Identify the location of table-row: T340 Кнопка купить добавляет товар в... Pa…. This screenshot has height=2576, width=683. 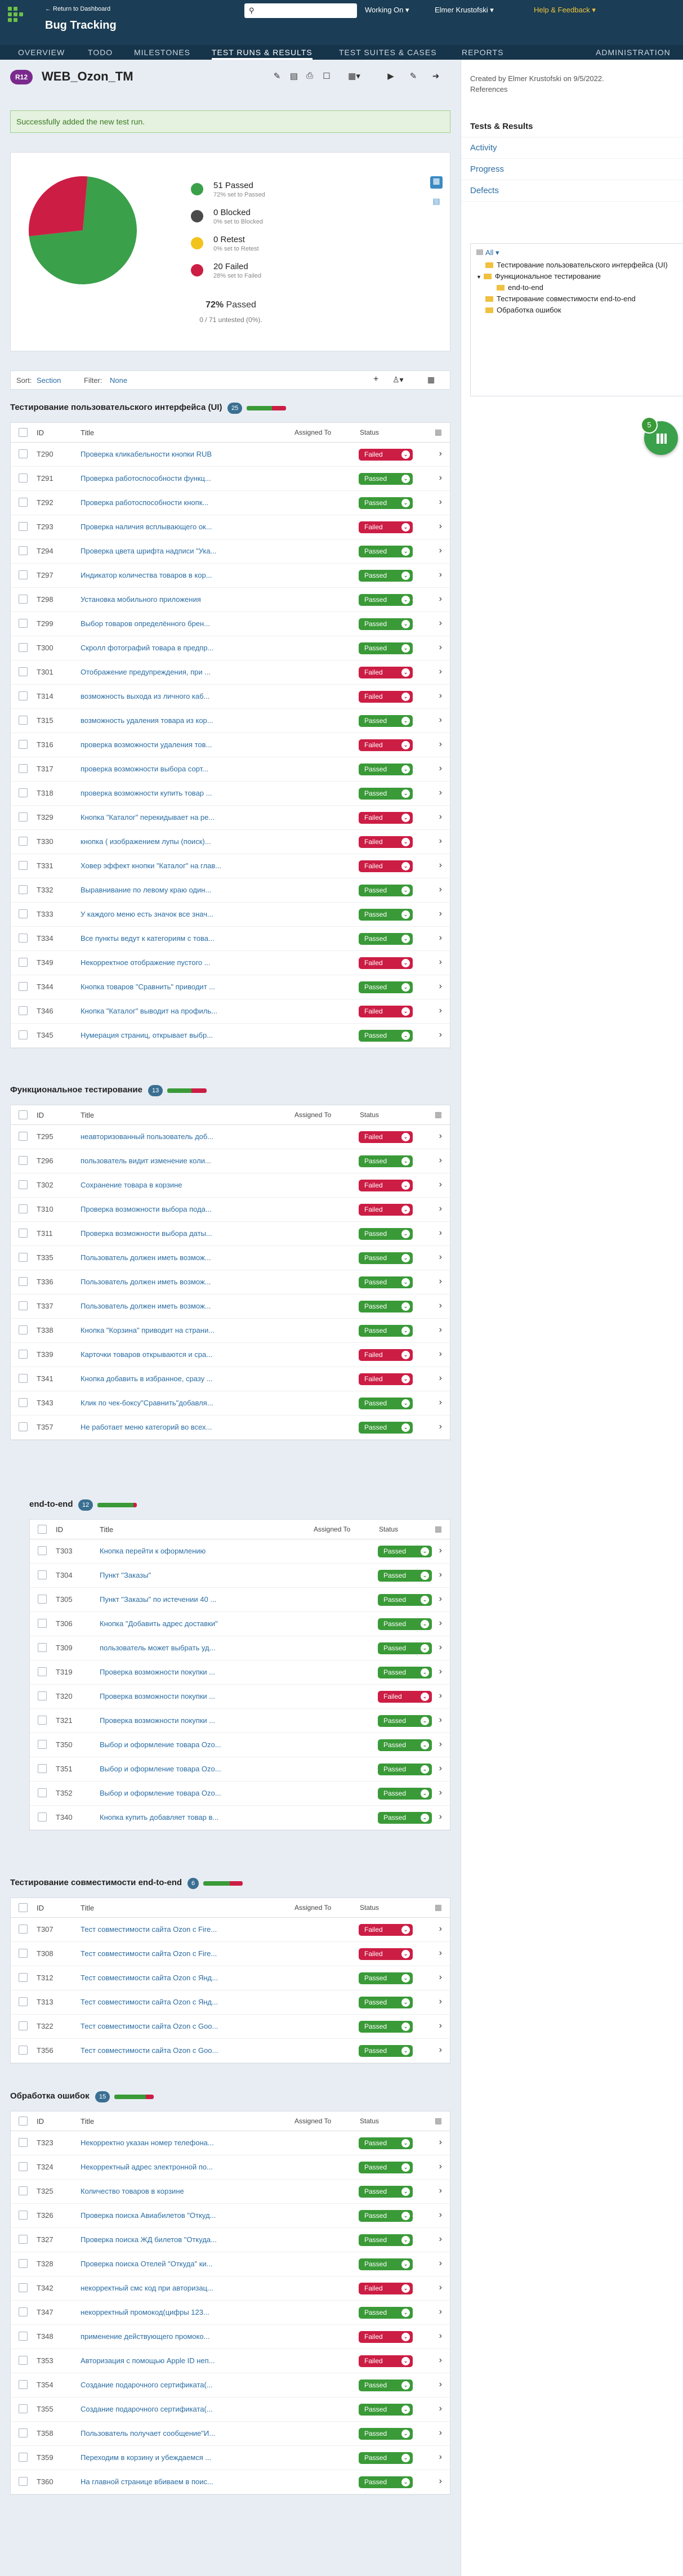
(240, 1818).